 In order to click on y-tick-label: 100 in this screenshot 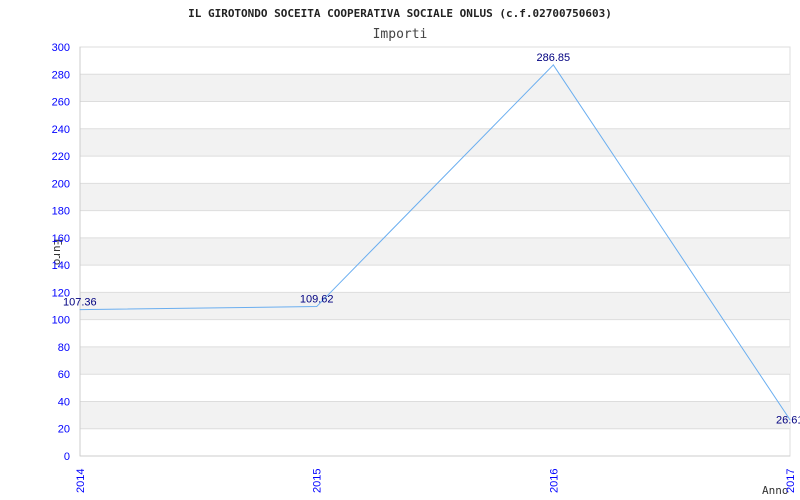, I will do `click(61, 321)`.